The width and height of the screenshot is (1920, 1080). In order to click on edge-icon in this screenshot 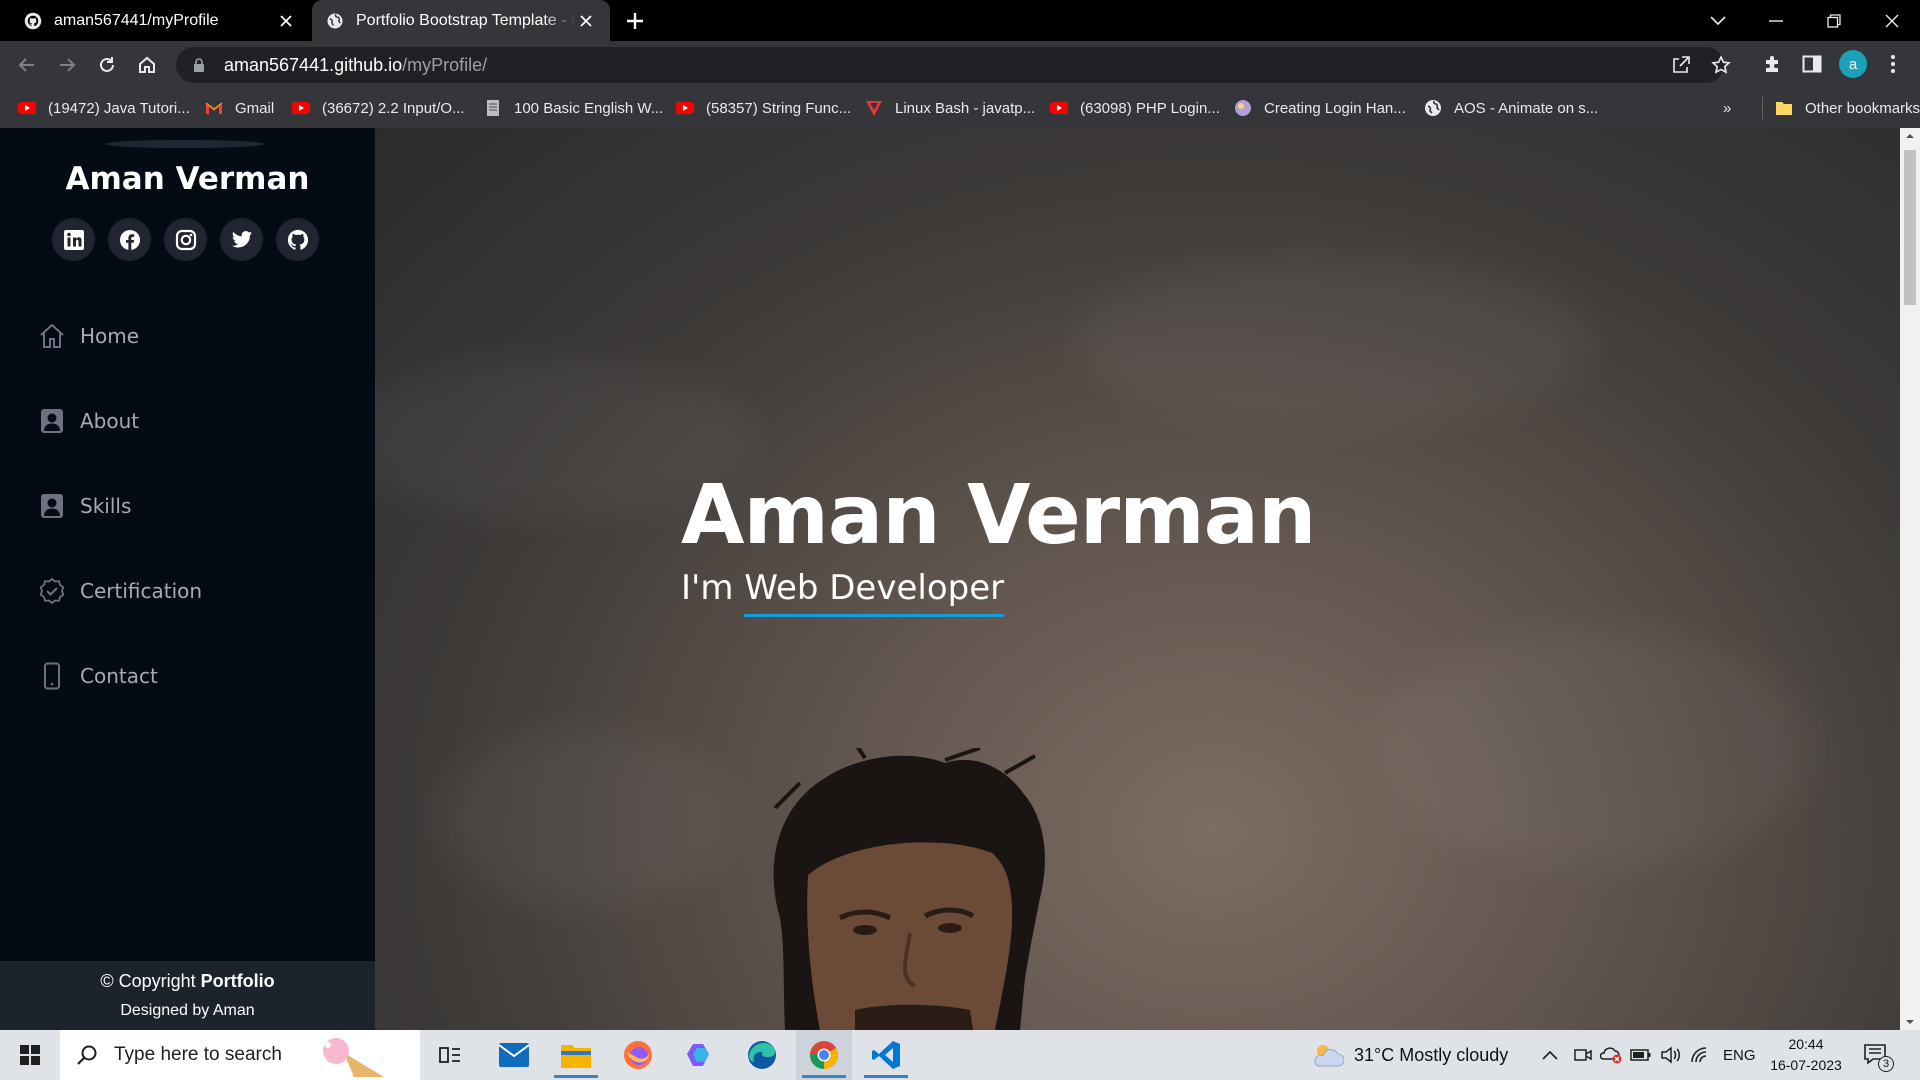, I will do `click(762, 1055)`.